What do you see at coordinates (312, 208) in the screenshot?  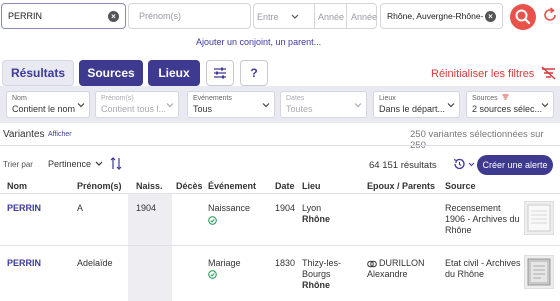 I see `row-place-city: Lyon` at bounding box center [312, 208].